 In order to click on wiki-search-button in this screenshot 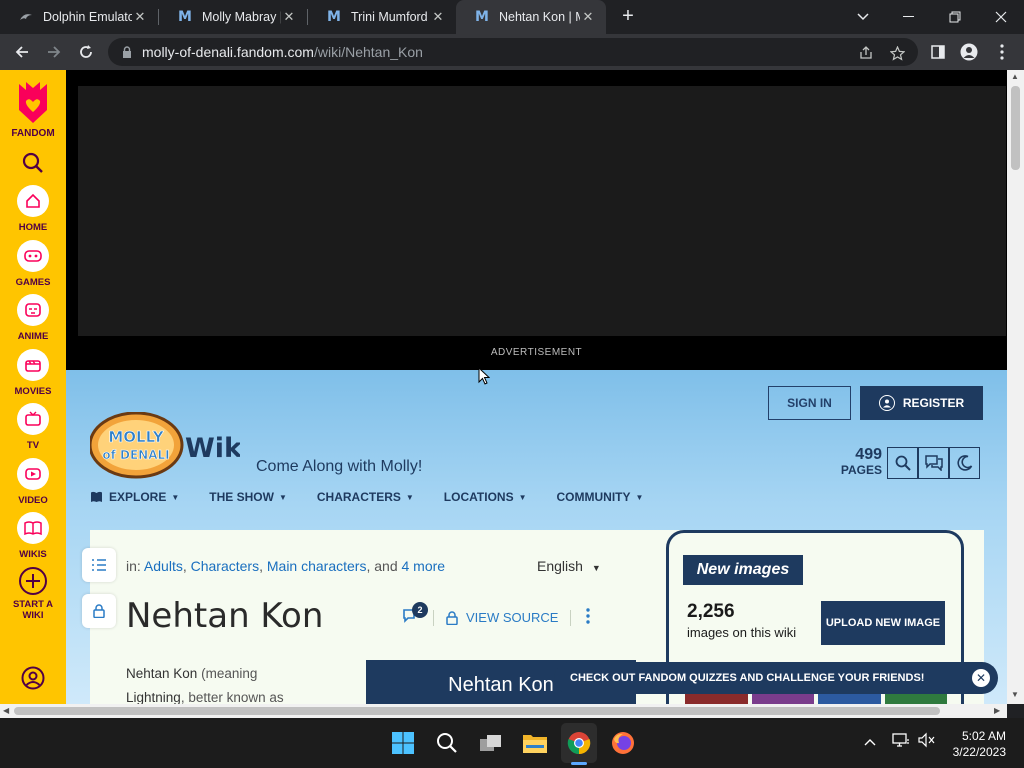, I will do `click(902, 463)`.